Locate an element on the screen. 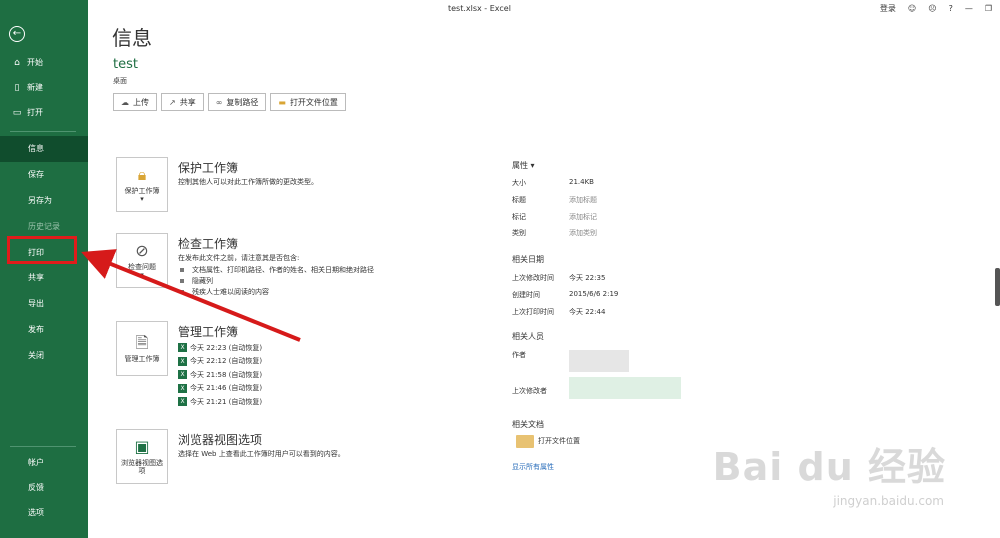 This screenshot has height=538, width=1000. version-label: 今天 21:58 (自动恢复) is located at coordinates (226, 374).